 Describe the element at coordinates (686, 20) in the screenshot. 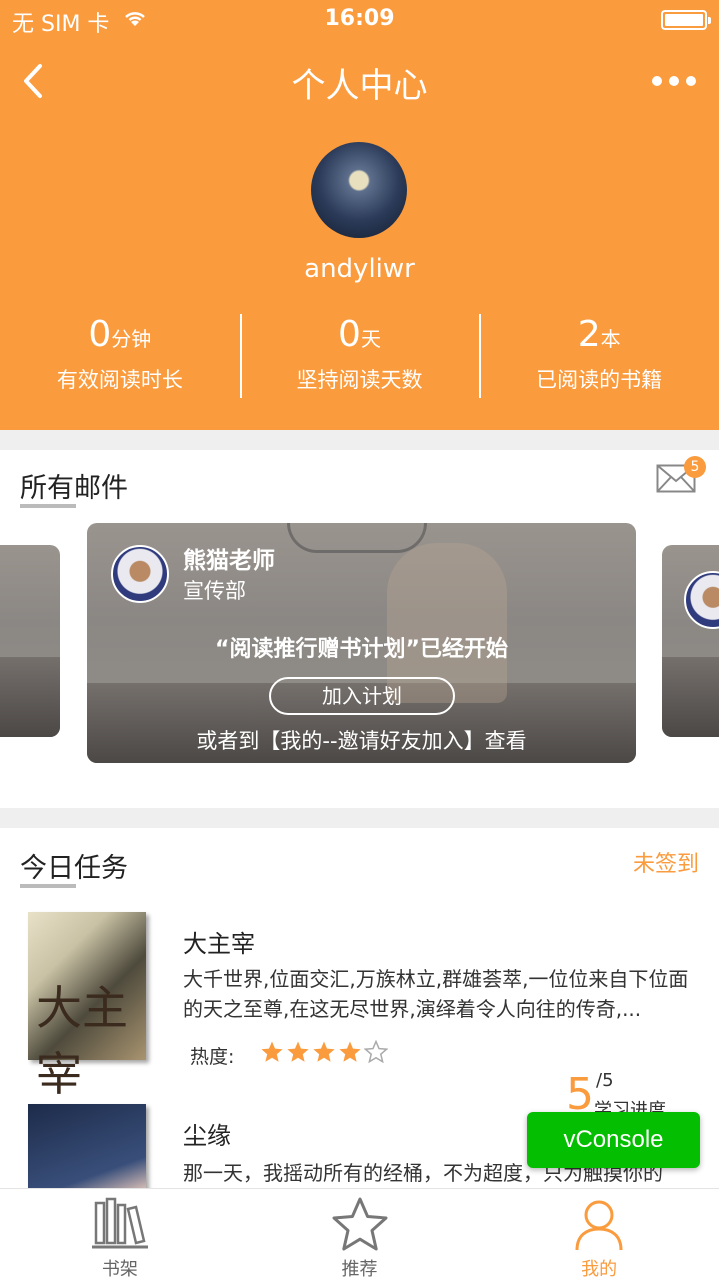

I see `battery-icon` at that location.